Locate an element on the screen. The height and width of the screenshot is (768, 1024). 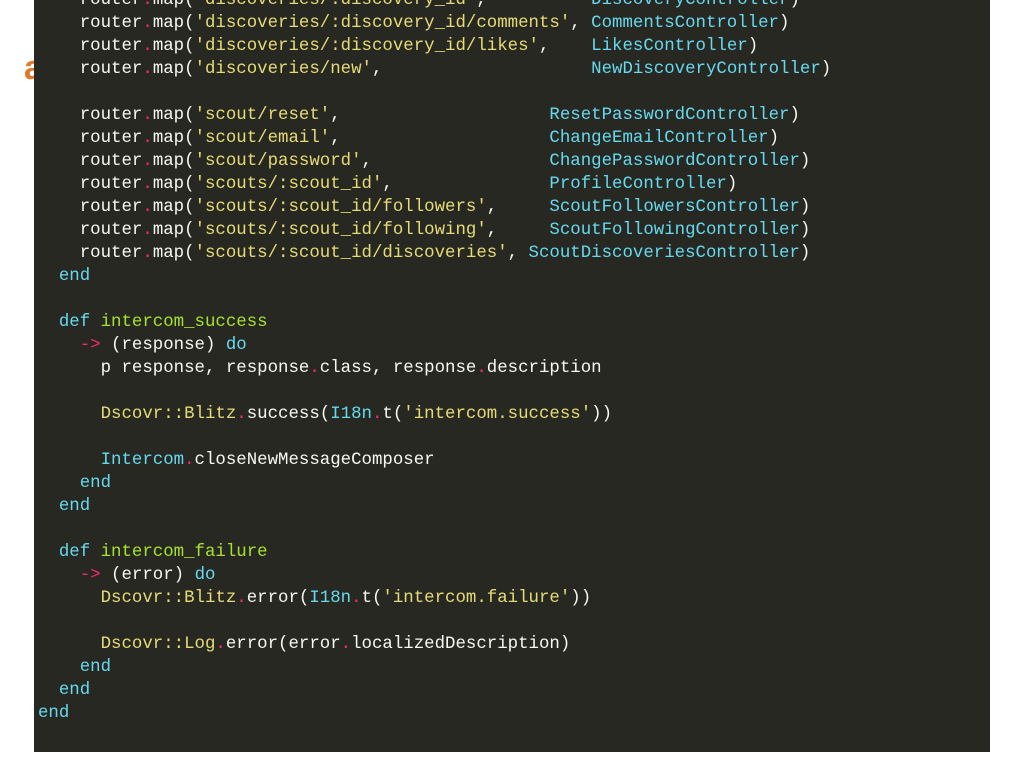
code-token: Dscovr::Log is located at coordinates (127, 644).